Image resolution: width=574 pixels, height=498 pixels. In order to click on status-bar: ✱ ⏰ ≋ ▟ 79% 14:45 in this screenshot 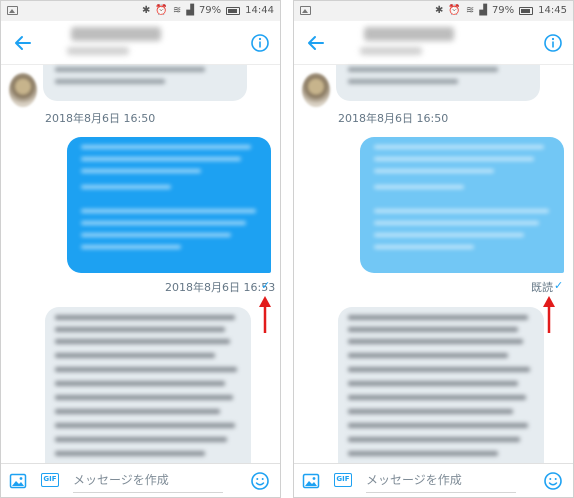, I will do `click(433, 11)`.